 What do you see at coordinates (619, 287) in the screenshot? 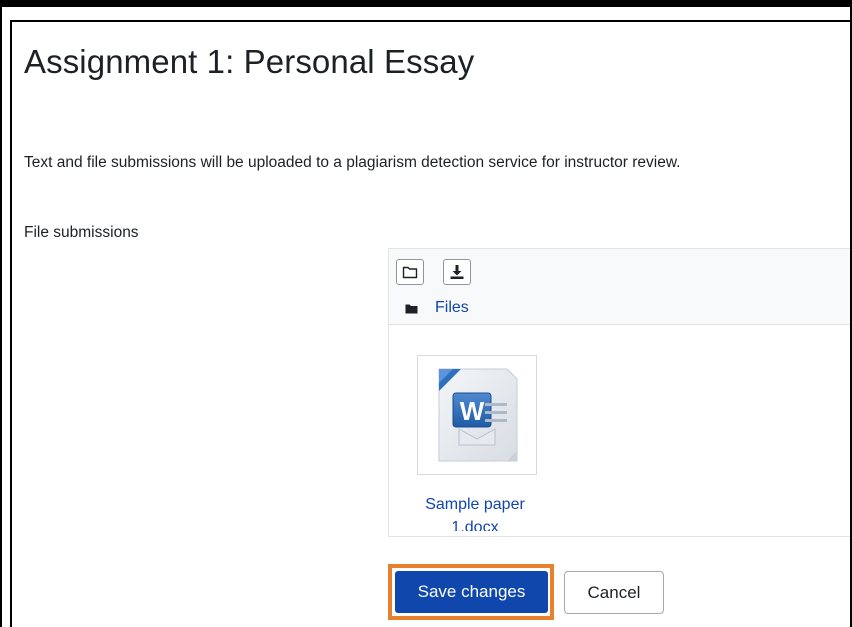
I see `file-manager-toolbar: Files` at bounding box center [619, 287].